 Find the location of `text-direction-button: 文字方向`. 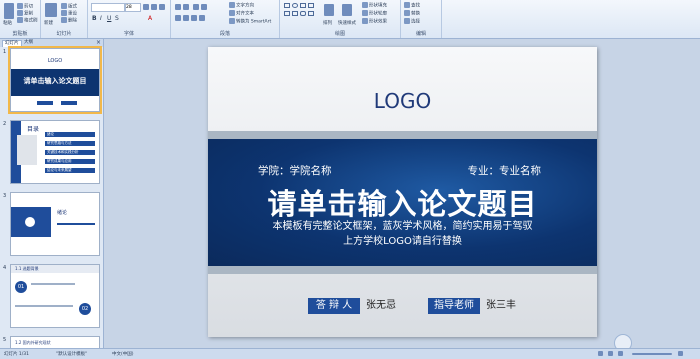

text-direction-button: 文字方向 is located at coordinates (241, 5).